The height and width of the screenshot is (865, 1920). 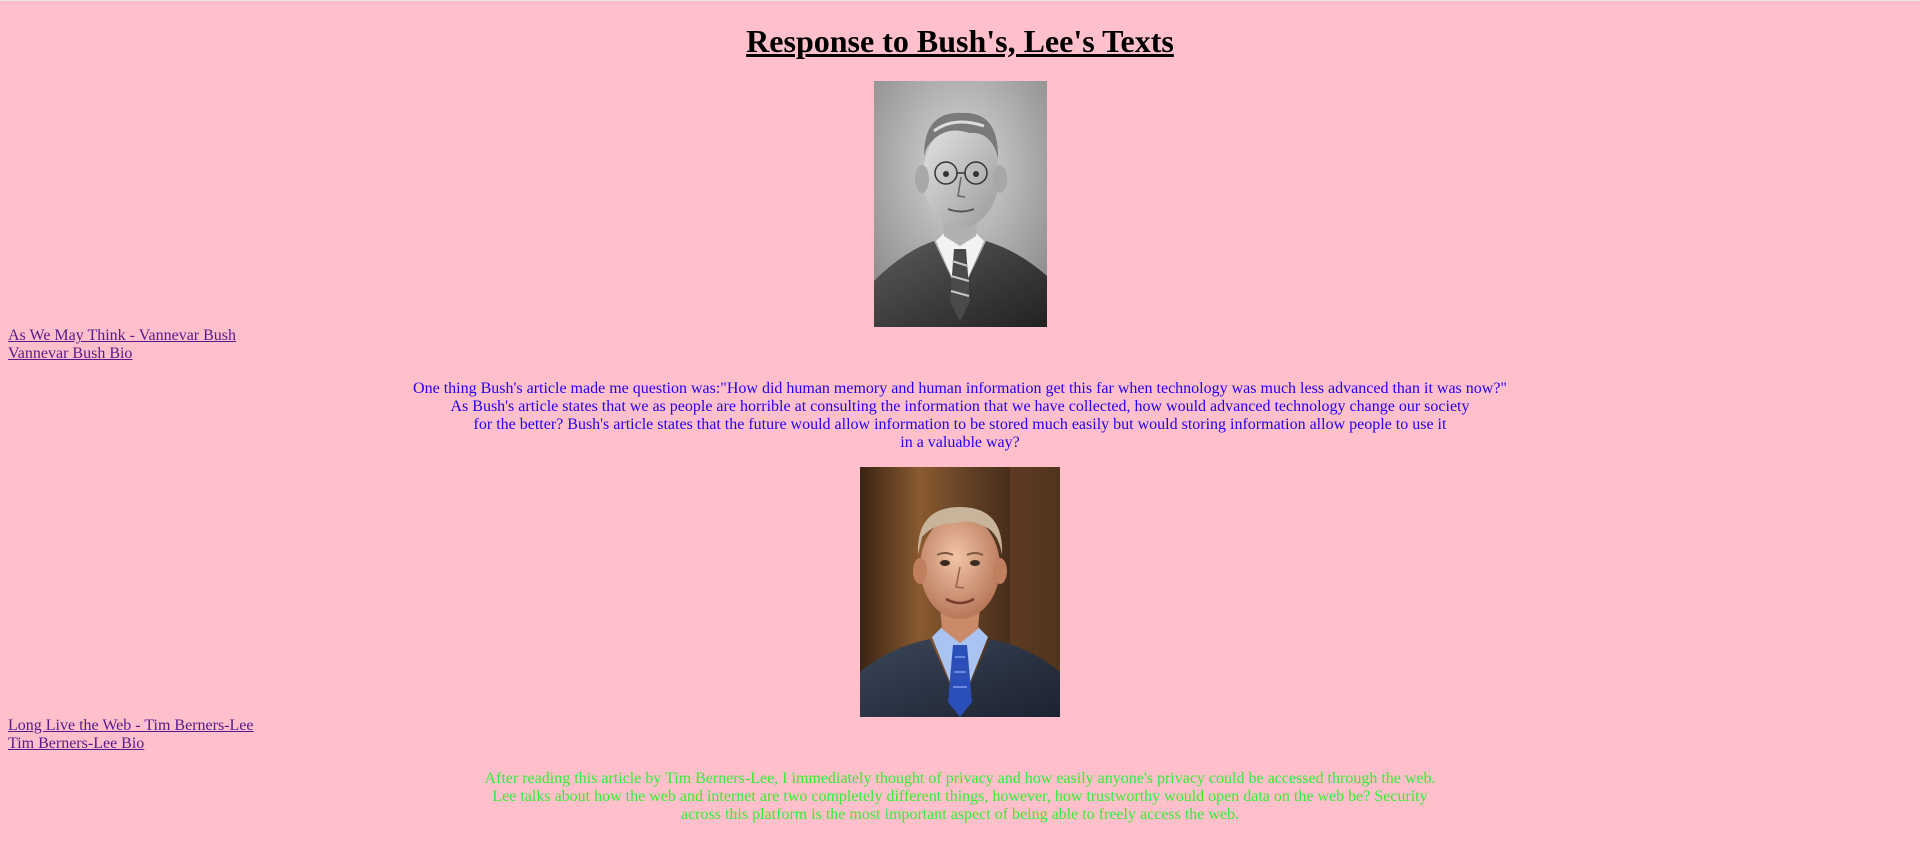 I want to click on tim-berners-lee-photo, so click(x=960, y=592).